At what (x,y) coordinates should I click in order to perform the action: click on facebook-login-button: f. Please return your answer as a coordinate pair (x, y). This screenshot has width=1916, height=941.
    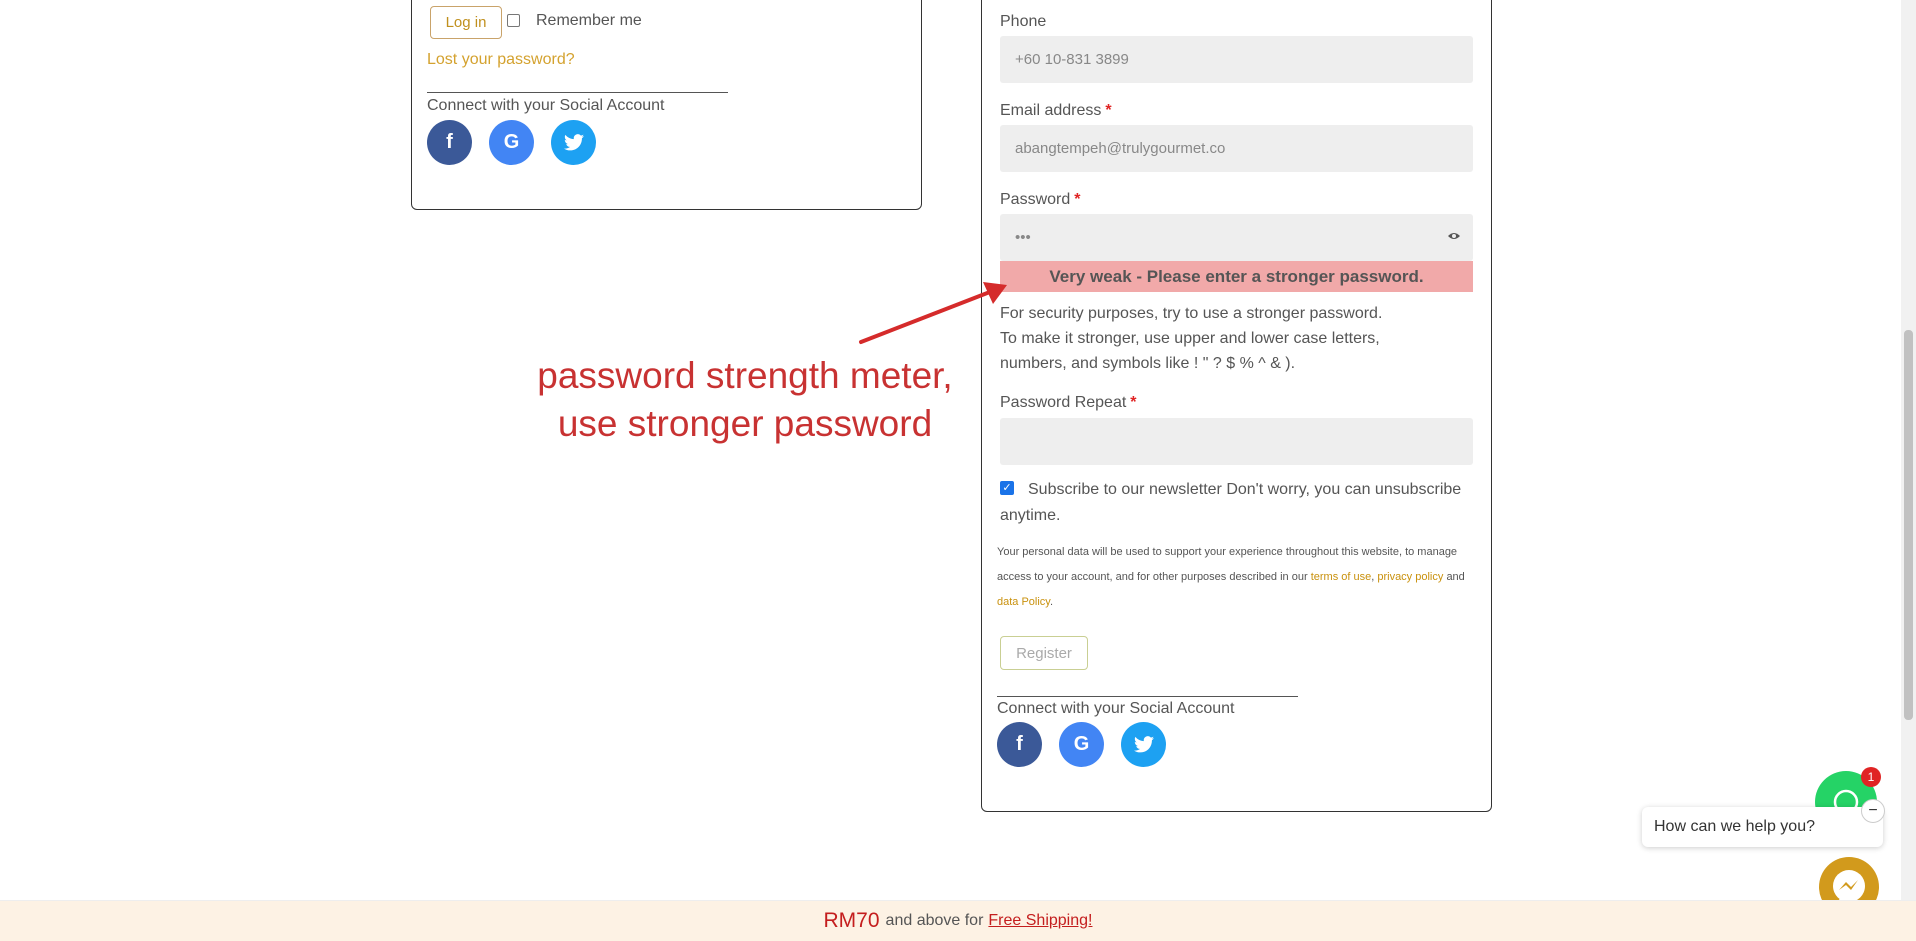
    Looking at the image, I should click on (449, 142).